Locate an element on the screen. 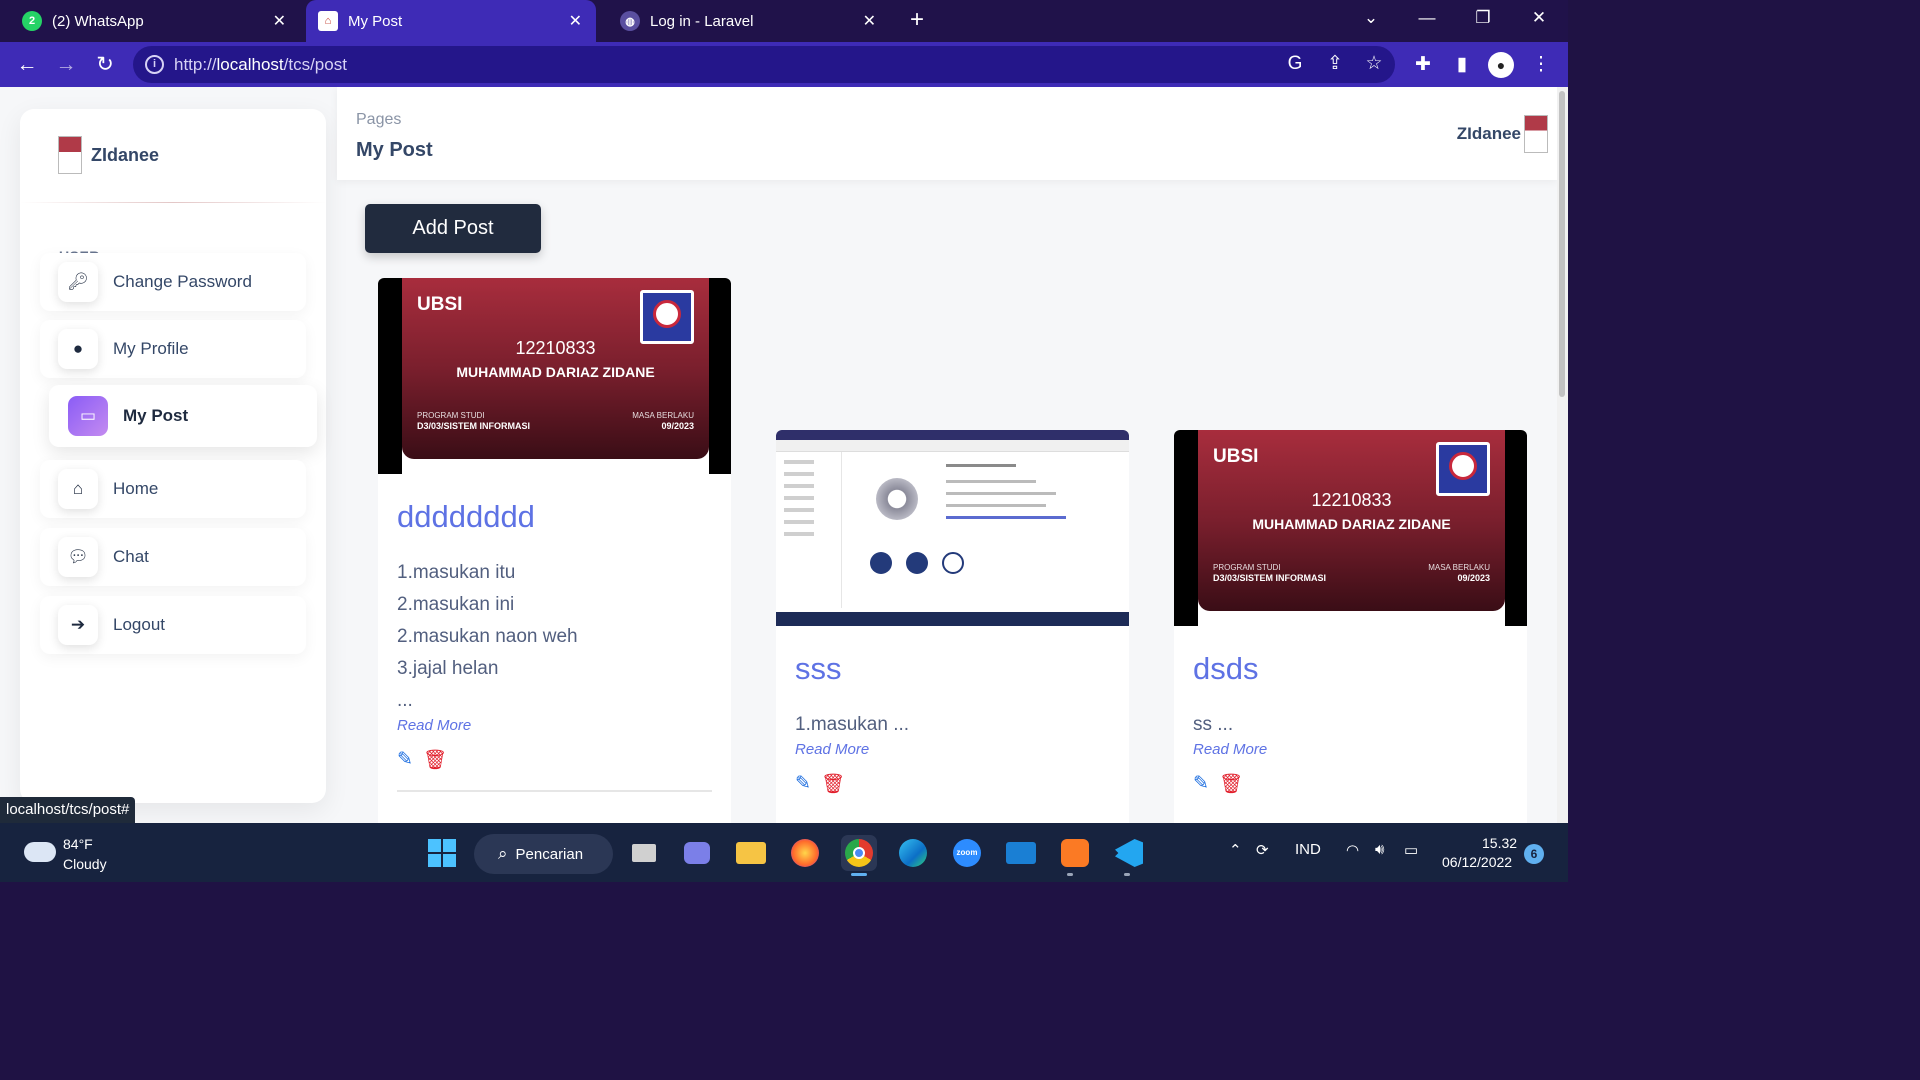 This screenshot has height=1080, width=1920. firefox-icon is located at coordinates (805, 853).